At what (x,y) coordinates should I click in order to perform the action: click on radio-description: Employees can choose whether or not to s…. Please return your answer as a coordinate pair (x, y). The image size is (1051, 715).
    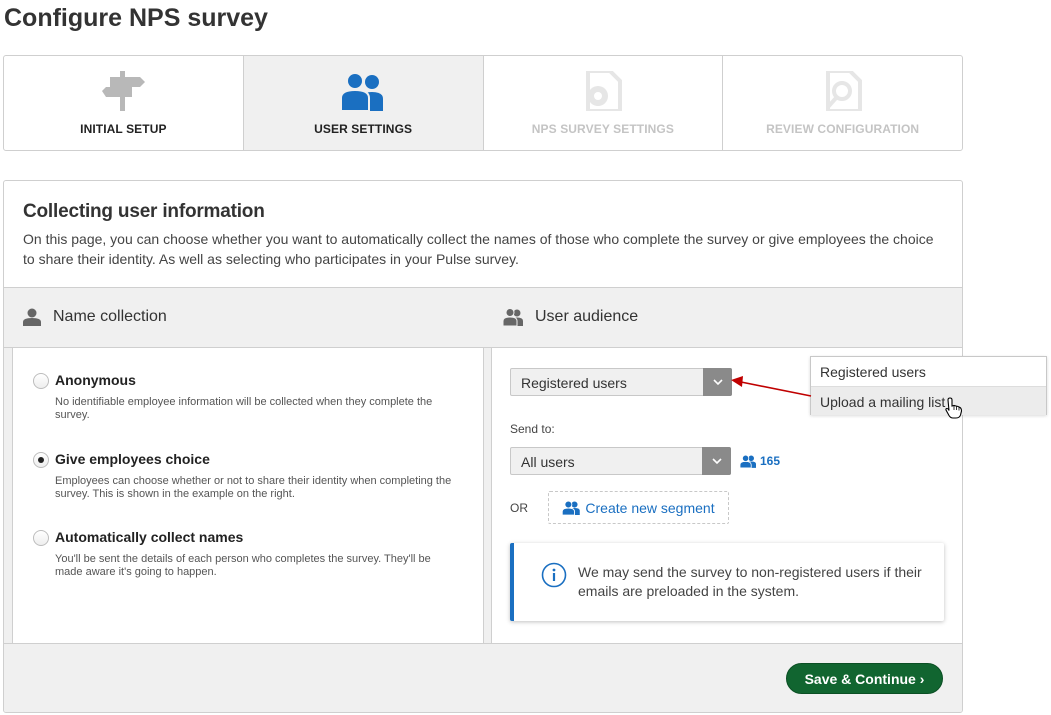
    Looking at the image, I should click on (253, 487).